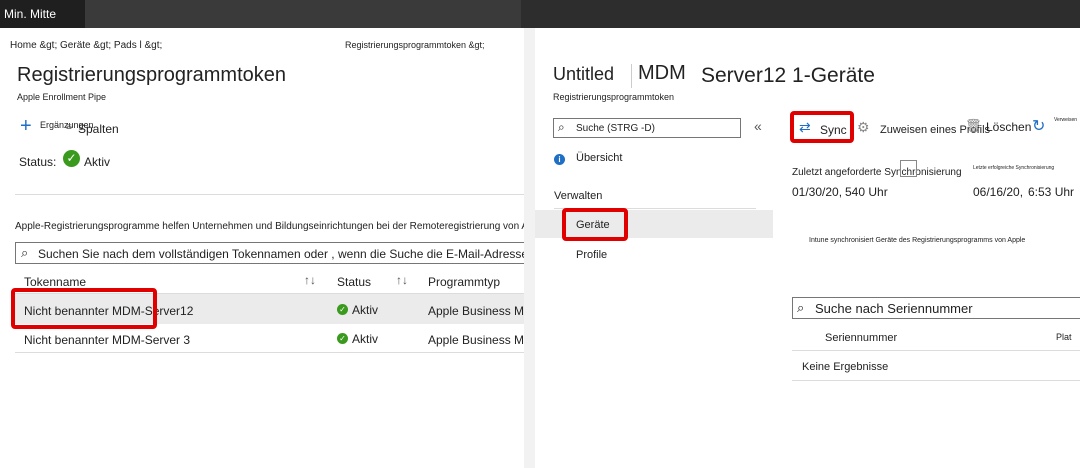 The width and height of the screenshot is (1080, 468). What do you see at coordinates (1051, 192) in the screenshot?
I see `last-success-time: 6:53 Uhr` at bounding box center [1051, 192].